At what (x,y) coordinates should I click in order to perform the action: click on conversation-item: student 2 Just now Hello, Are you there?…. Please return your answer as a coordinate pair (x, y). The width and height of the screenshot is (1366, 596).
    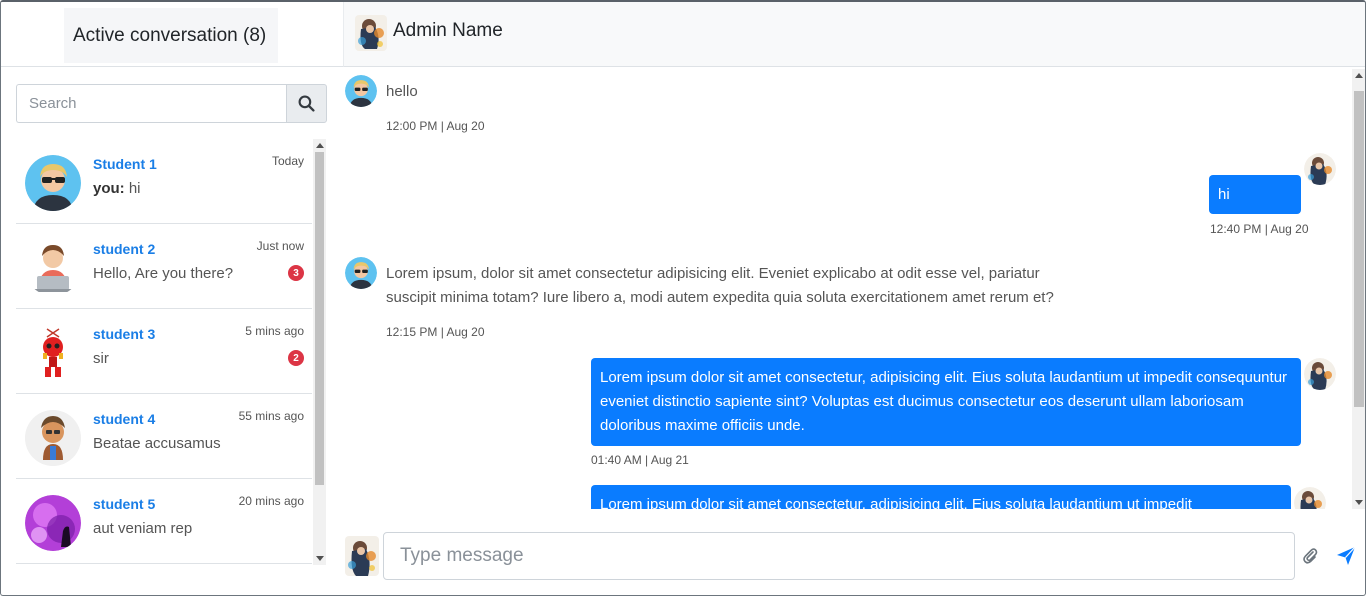
    Looking at the image, I should click on (164, 266).